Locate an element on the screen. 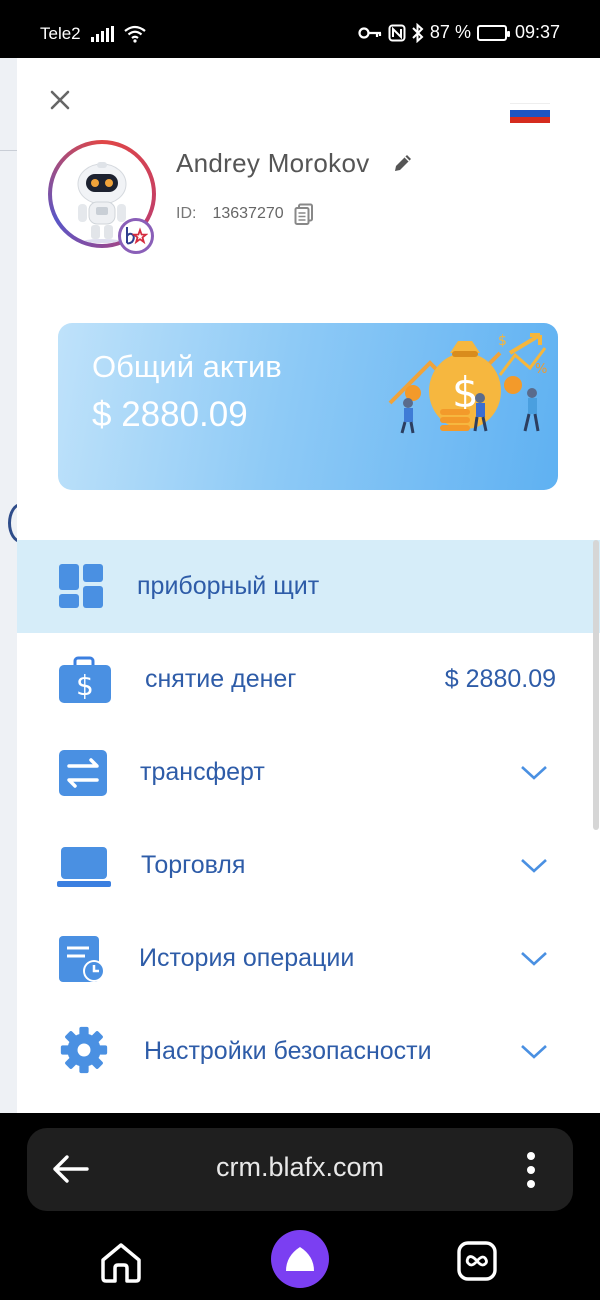 Image resolution: width=600 pixels, height=1300 pixels. pencil-edit-icon is located at coordinates (403, 163).